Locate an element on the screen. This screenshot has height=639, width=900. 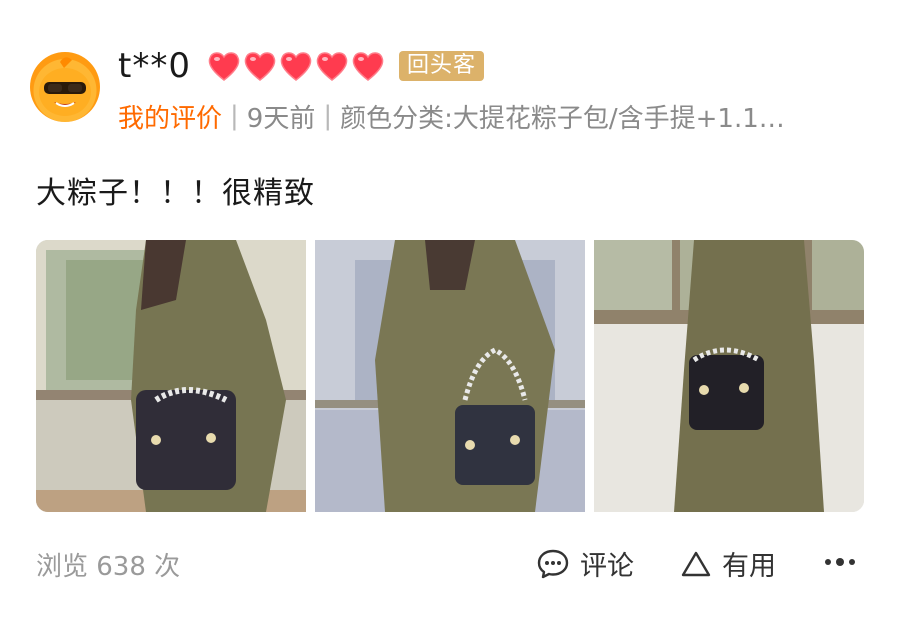
review-time: 9天前 is located at coordinates (281, 118).